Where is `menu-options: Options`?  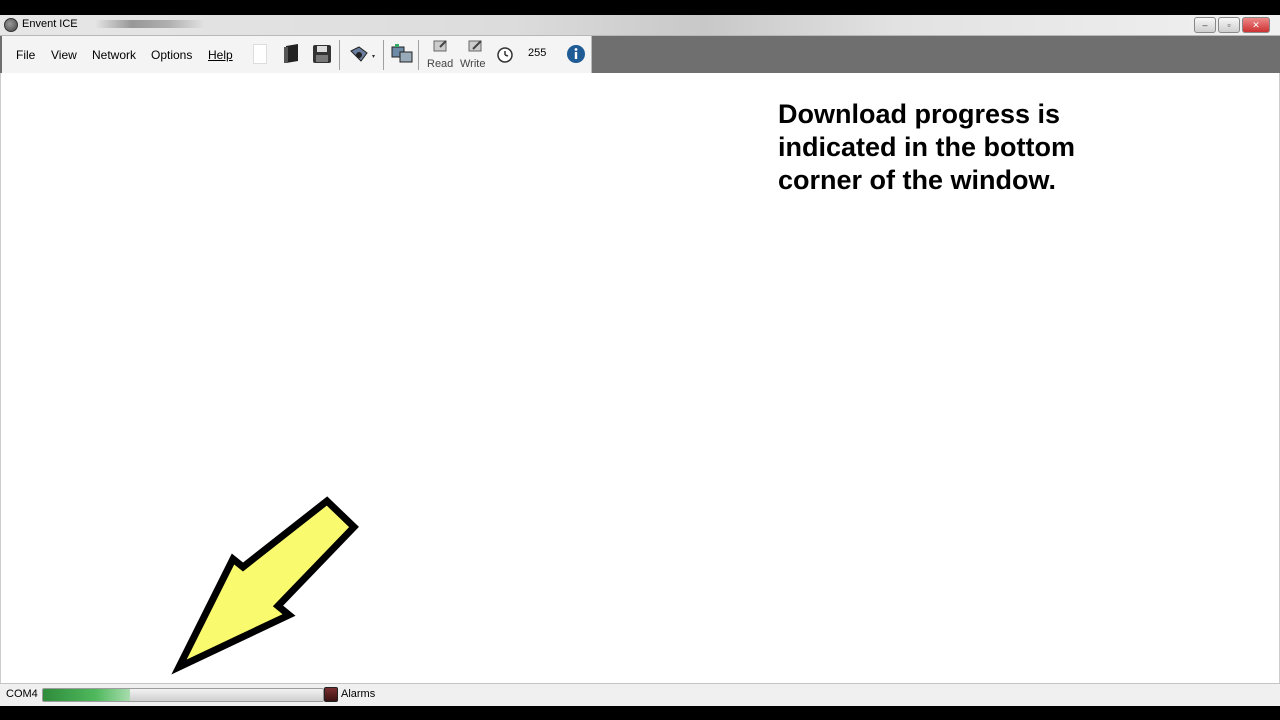 menu-options: Options is located at coordinates (171, 55).